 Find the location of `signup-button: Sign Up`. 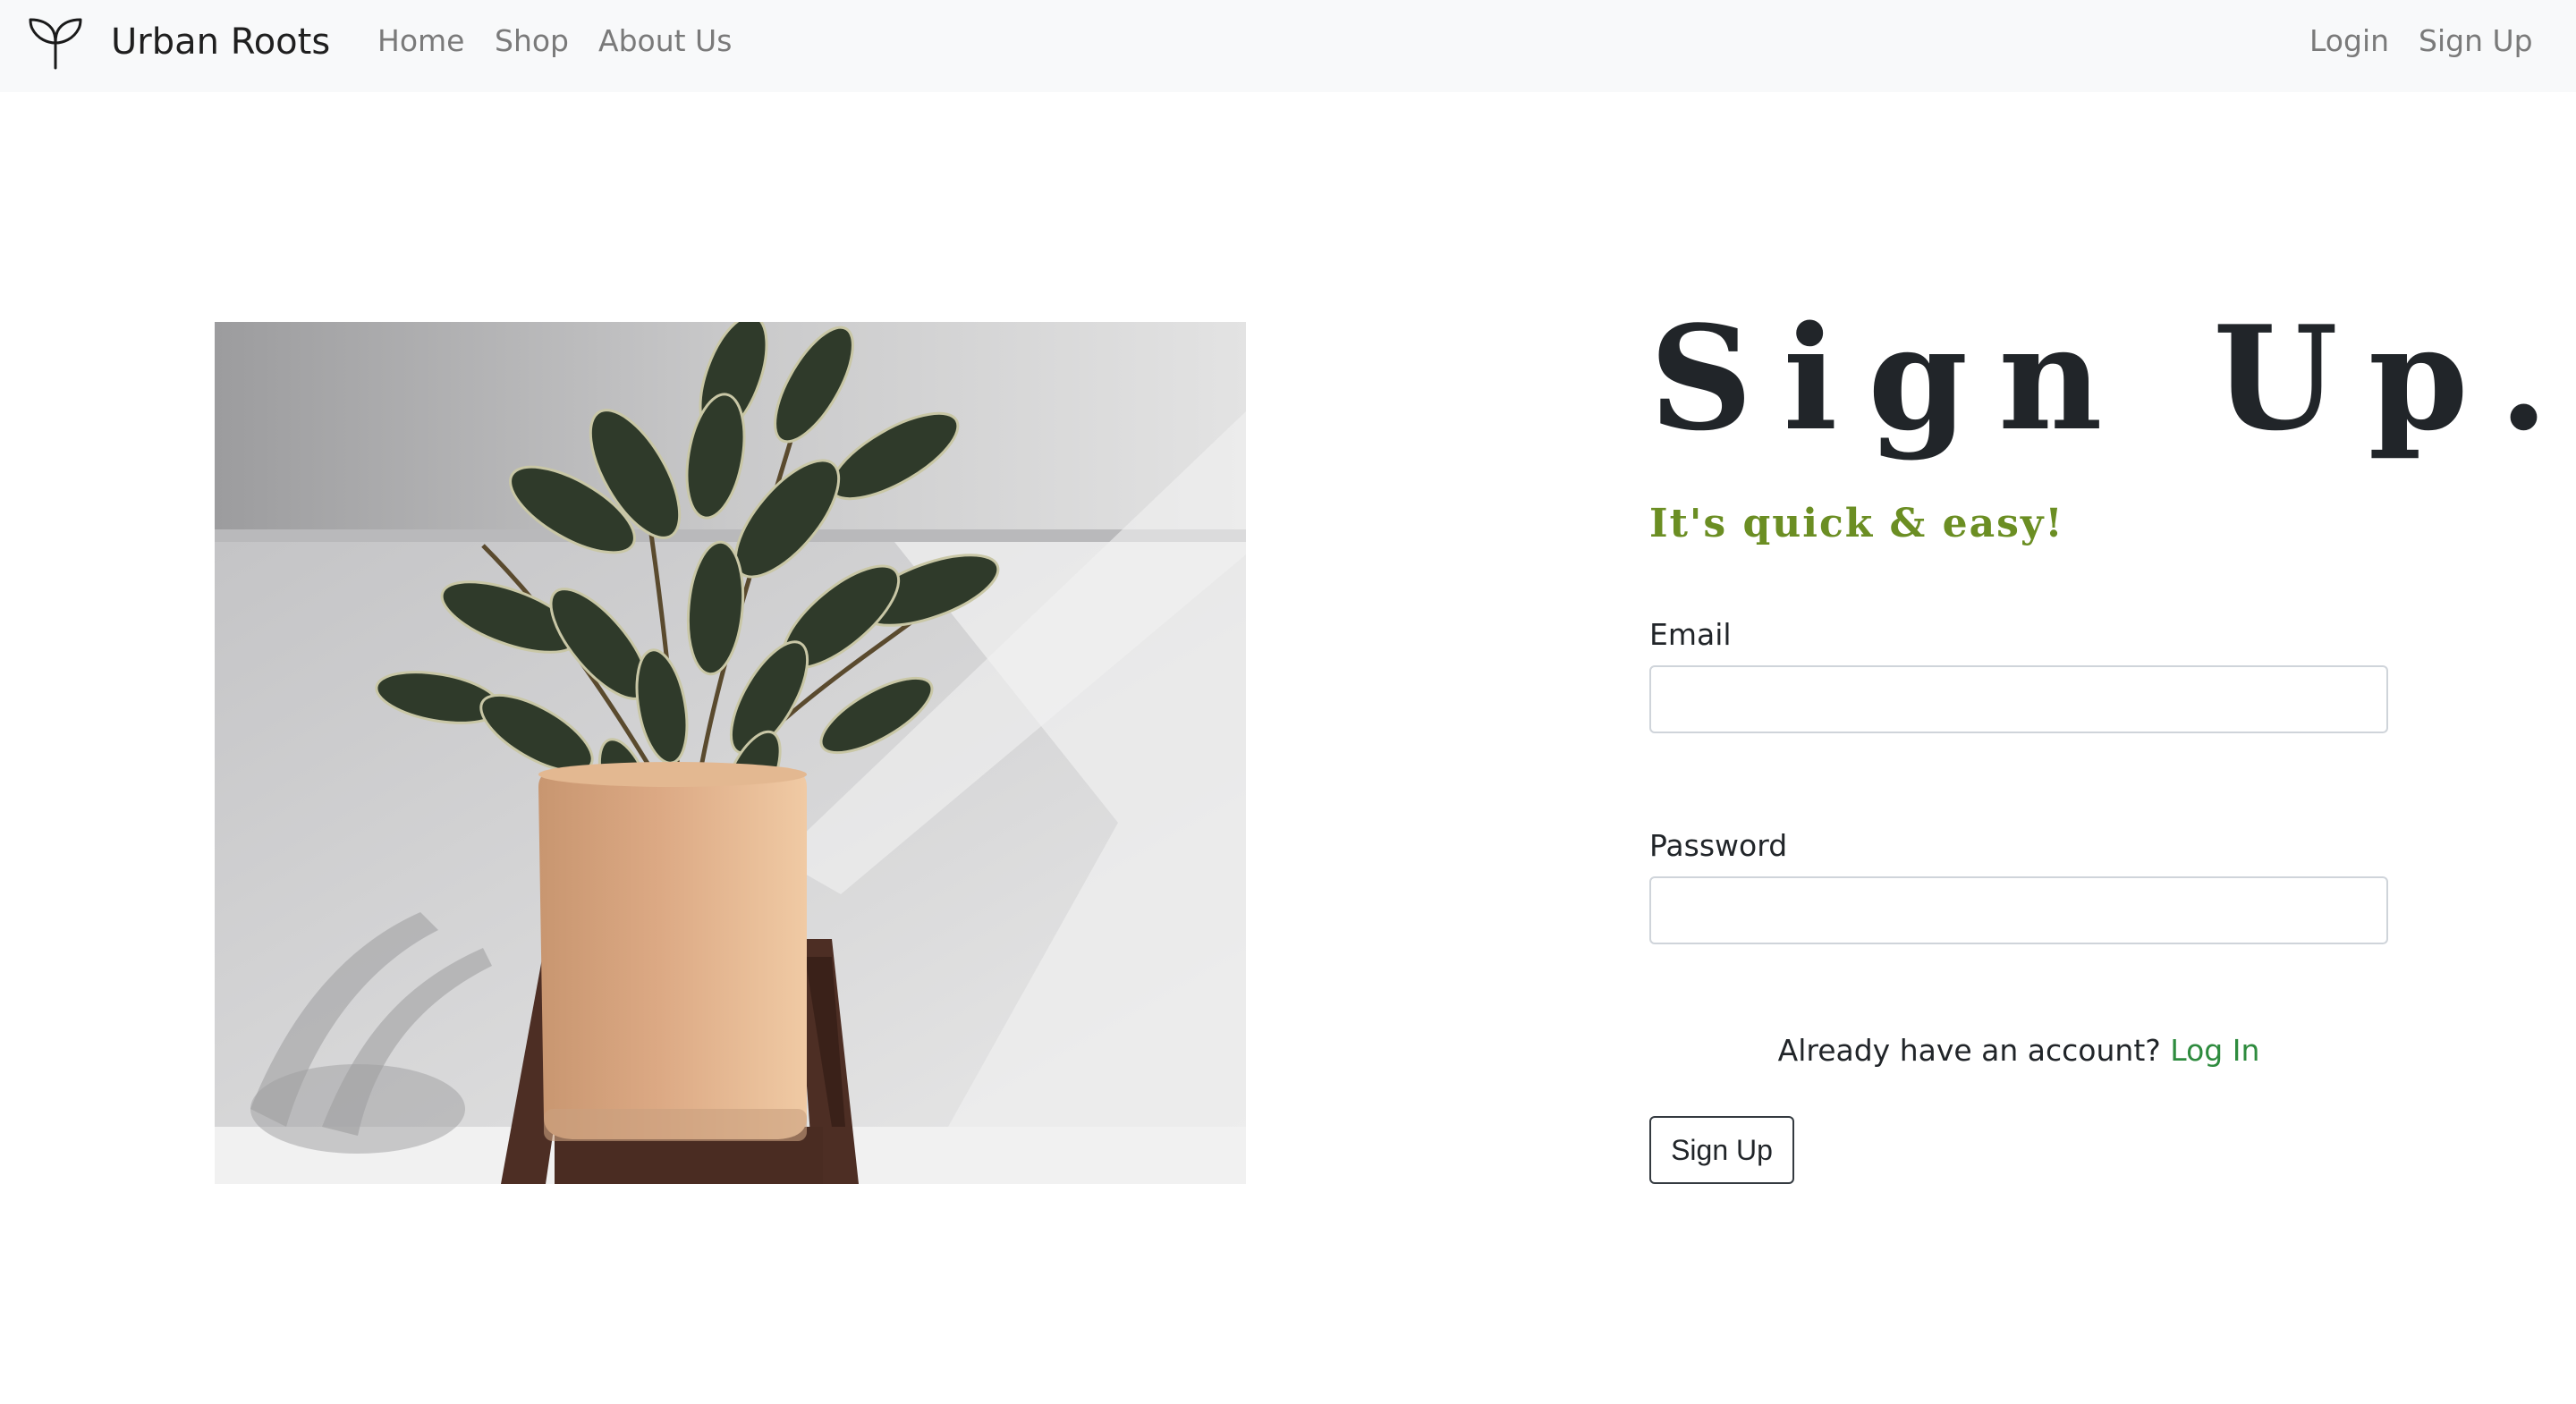

signup-button: Sign Up is located at coordinates (1721, 1150).